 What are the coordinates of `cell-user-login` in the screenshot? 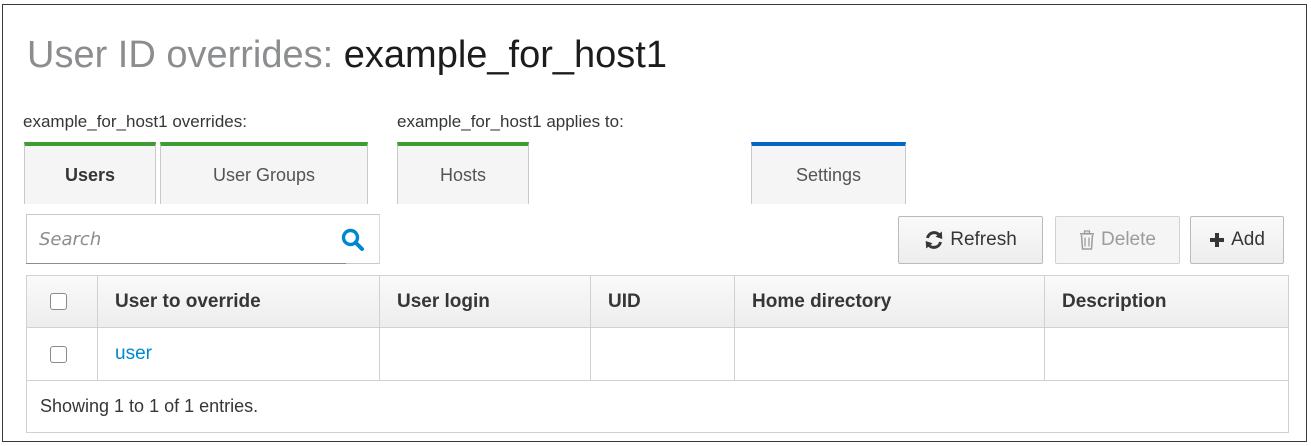 It's located at (485, 354).